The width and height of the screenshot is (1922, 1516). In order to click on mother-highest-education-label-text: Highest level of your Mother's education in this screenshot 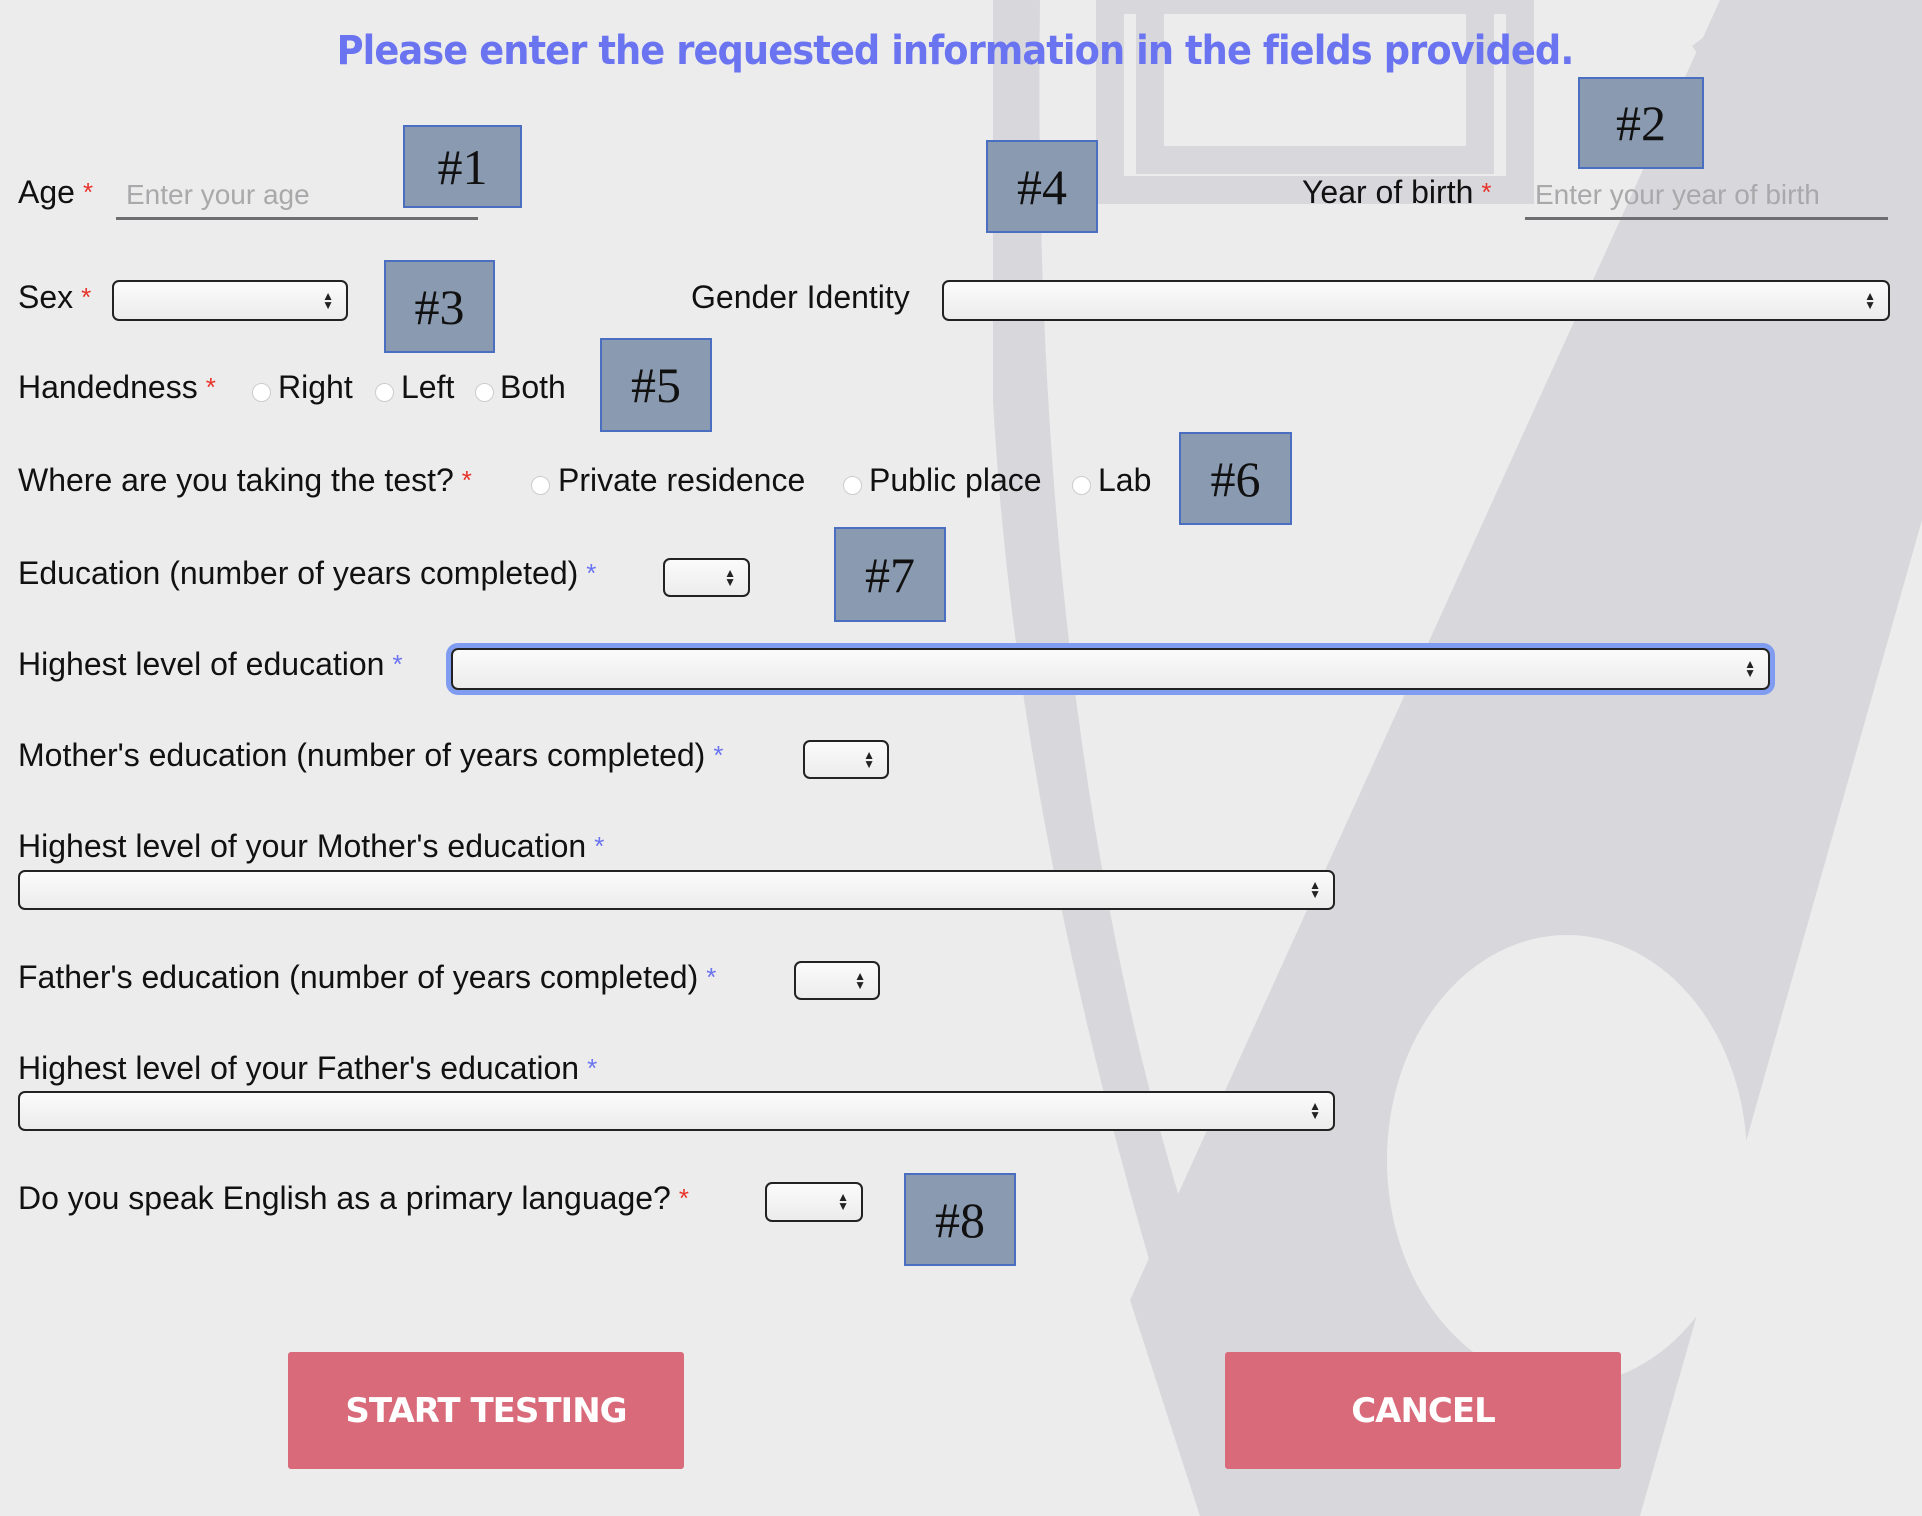, I will do `click(302, 846)`.